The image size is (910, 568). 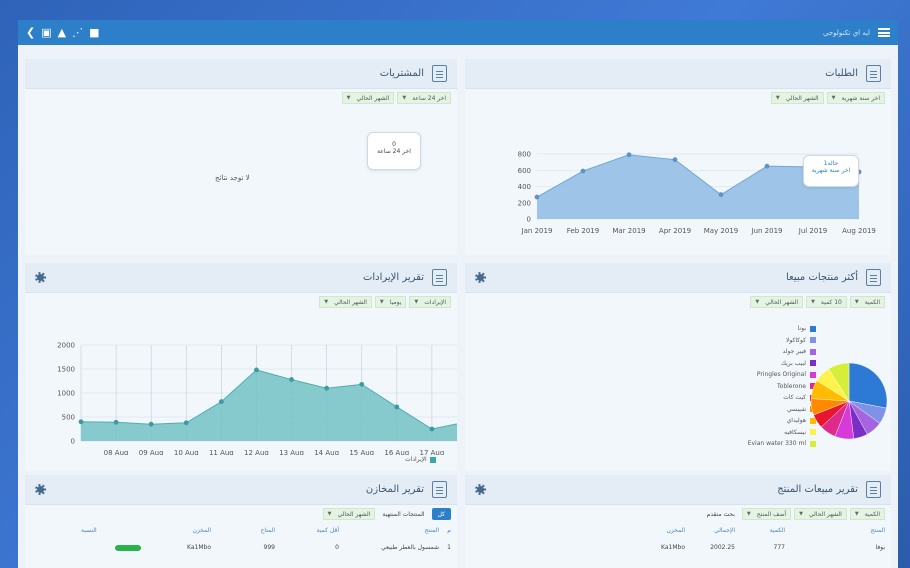 I want to click on legend-label: كوكاكولا, so click(x=795, y=340).